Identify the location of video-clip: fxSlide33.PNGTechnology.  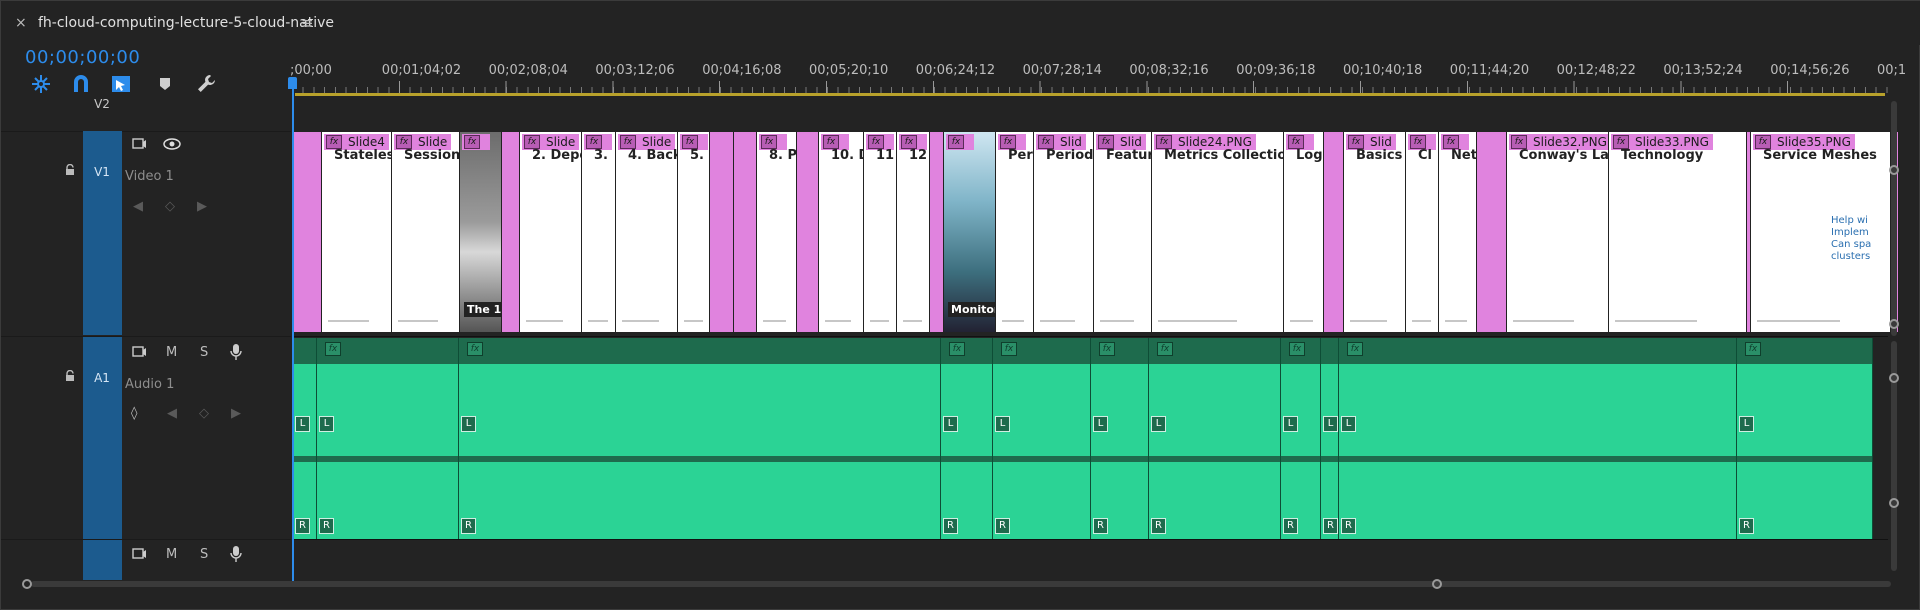
(1678, 232).